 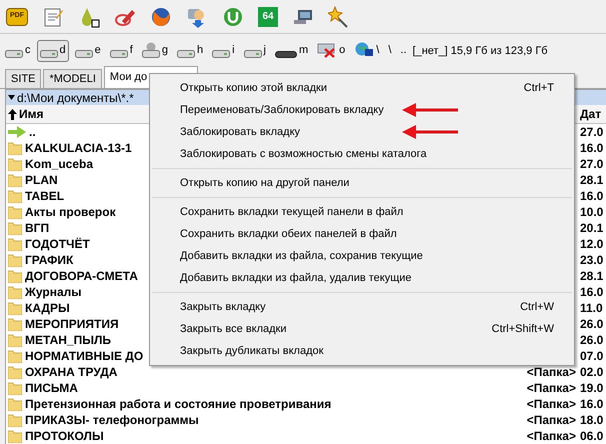 I want to click on date-cell-text: 18.0, so click(x=592, y=420).